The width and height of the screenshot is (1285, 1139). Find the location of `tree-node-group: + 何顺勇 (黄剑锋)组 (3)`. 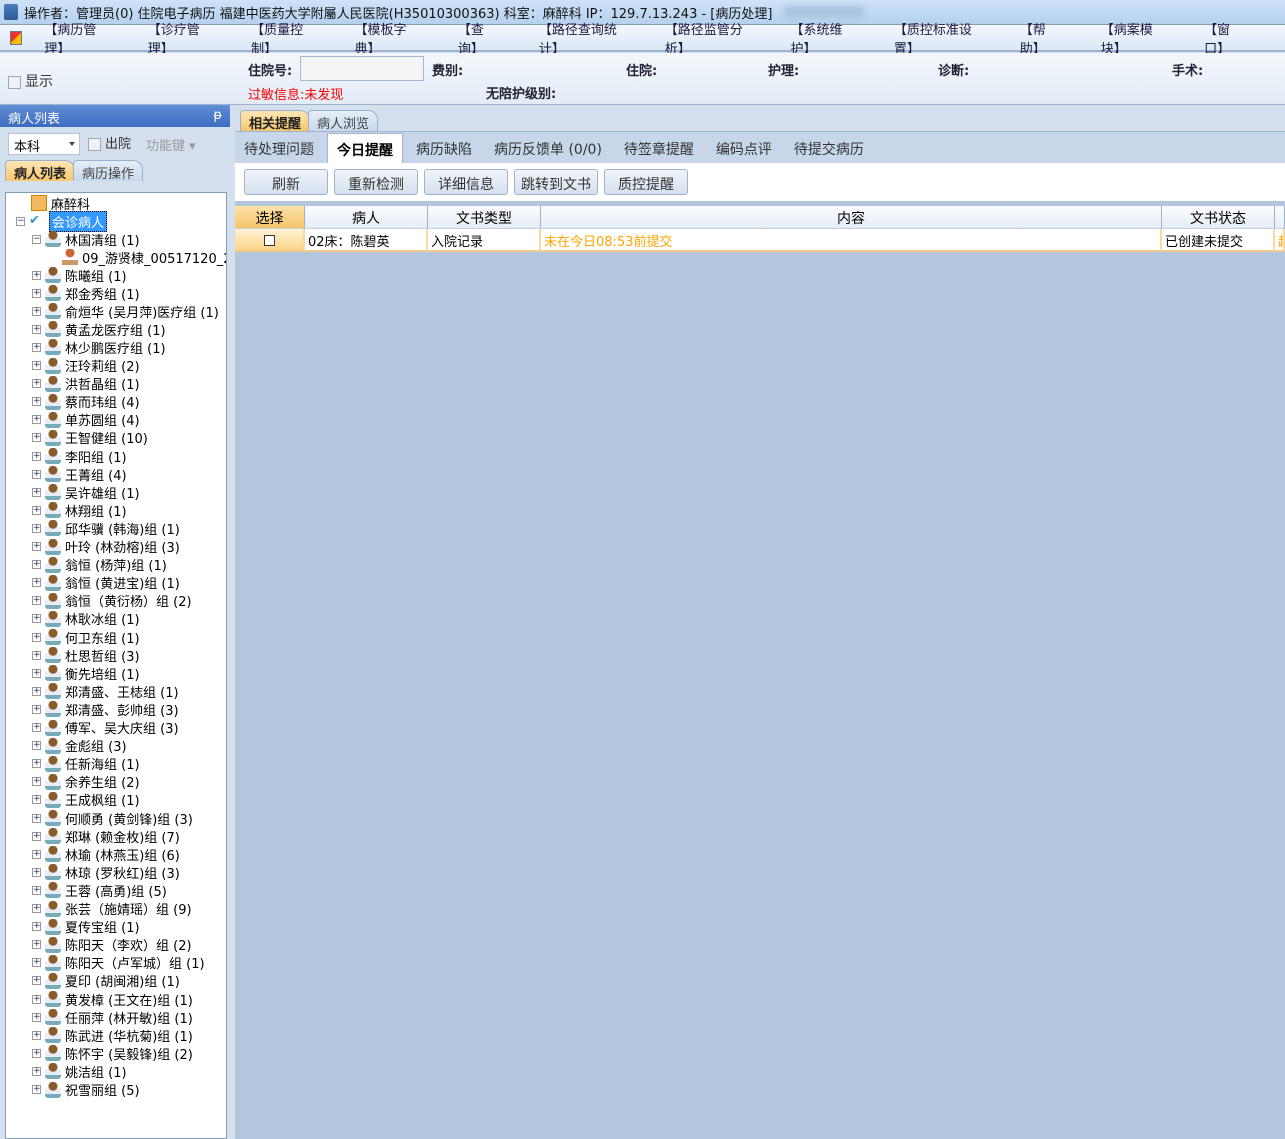

tree-node-group: + 何顺勇 (黄剑锋)组 (3) is located at coordinates (112, 818).